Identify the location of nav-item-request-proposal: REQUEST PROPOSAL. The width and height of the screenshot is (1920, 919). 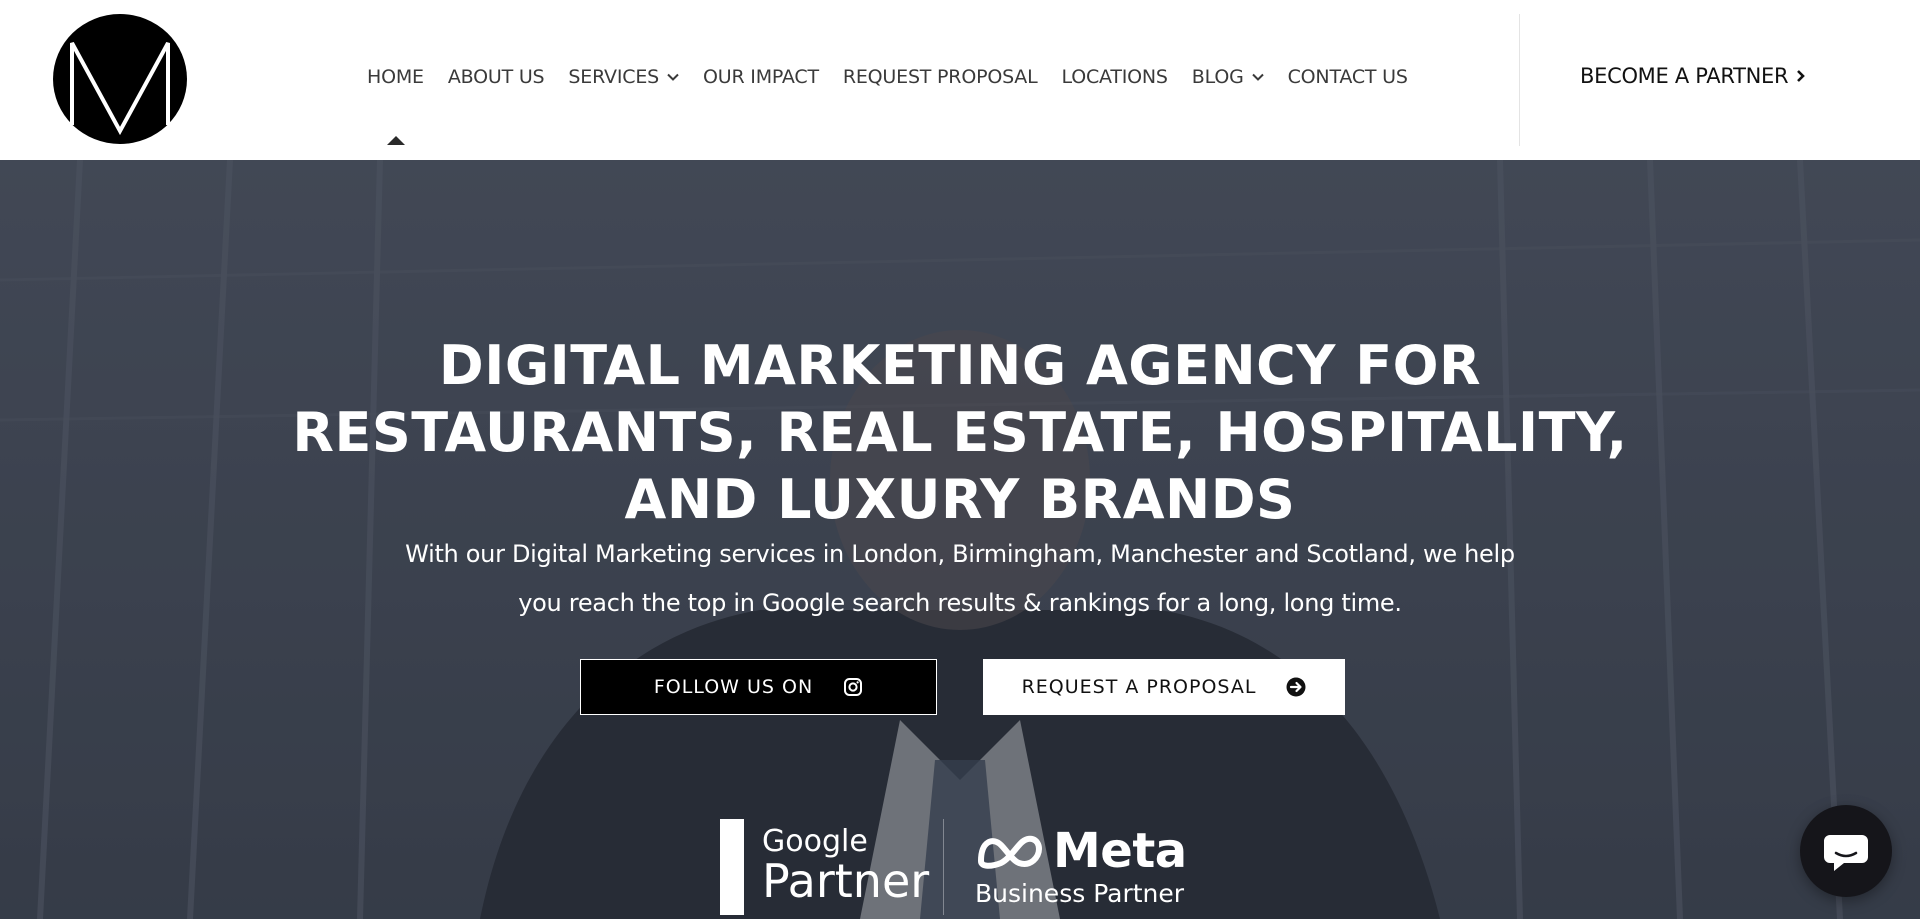
(940, 77).